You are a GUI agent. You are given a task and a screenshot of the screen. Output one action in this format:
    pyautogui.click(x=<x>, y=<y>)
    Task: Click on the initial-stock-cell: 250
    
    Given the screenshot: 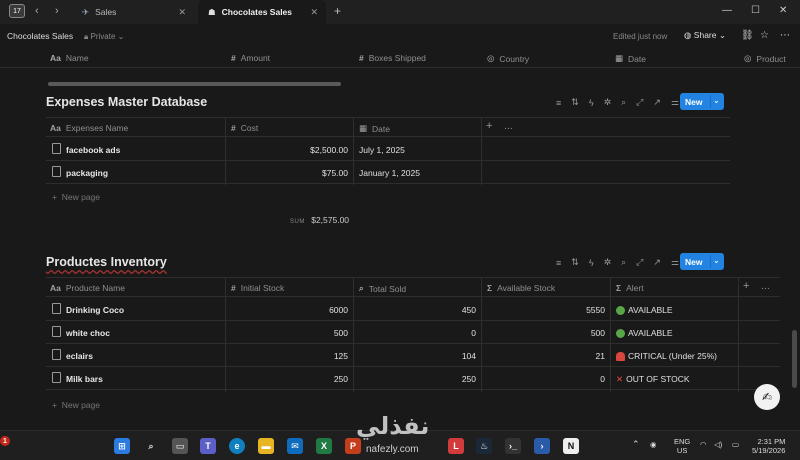 What is the action you would take?
    pyautogui.click(x=307, y=379)
    